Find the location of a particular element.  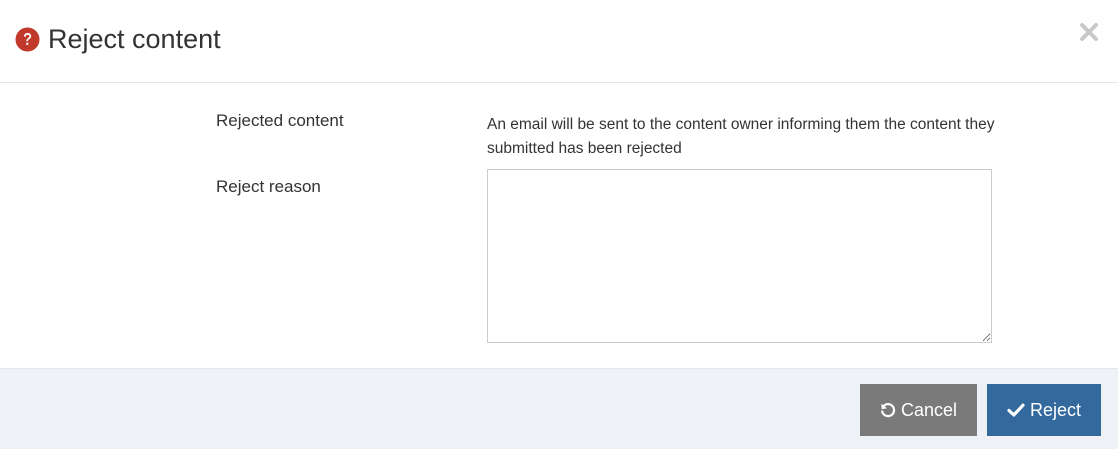

reject-button: Reject is located at coordinates (1044, 410).